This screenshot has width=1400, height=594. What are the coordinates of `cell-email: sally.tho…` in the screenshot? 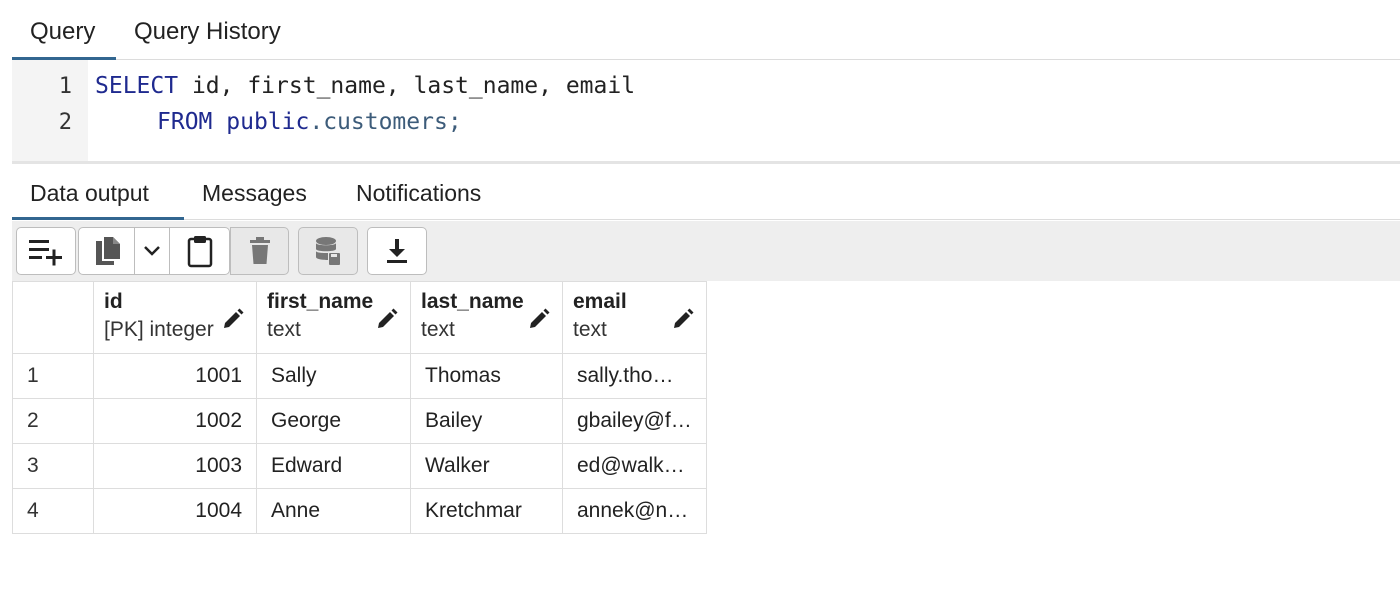 It's located at (634, 376).